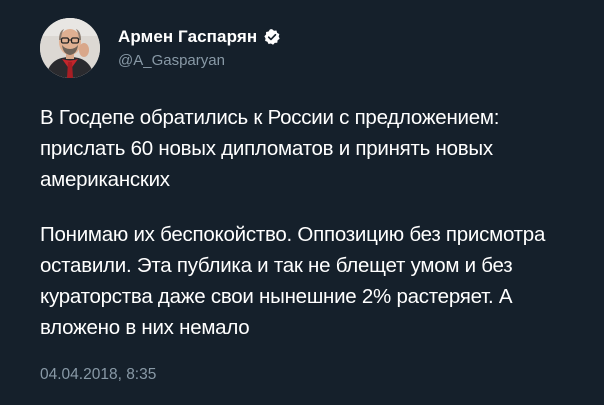 This screenshot has height=405, width=604. I want to click on avatar, so click(70, 48).